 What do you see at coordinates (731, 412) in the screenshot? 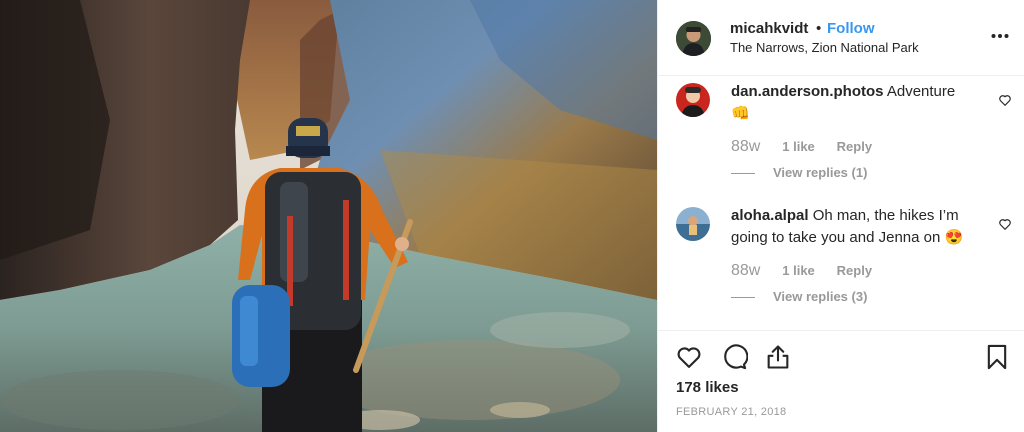
I see `post-date: FEBRUARY 21, 2018` at bounding box center [731, 412].